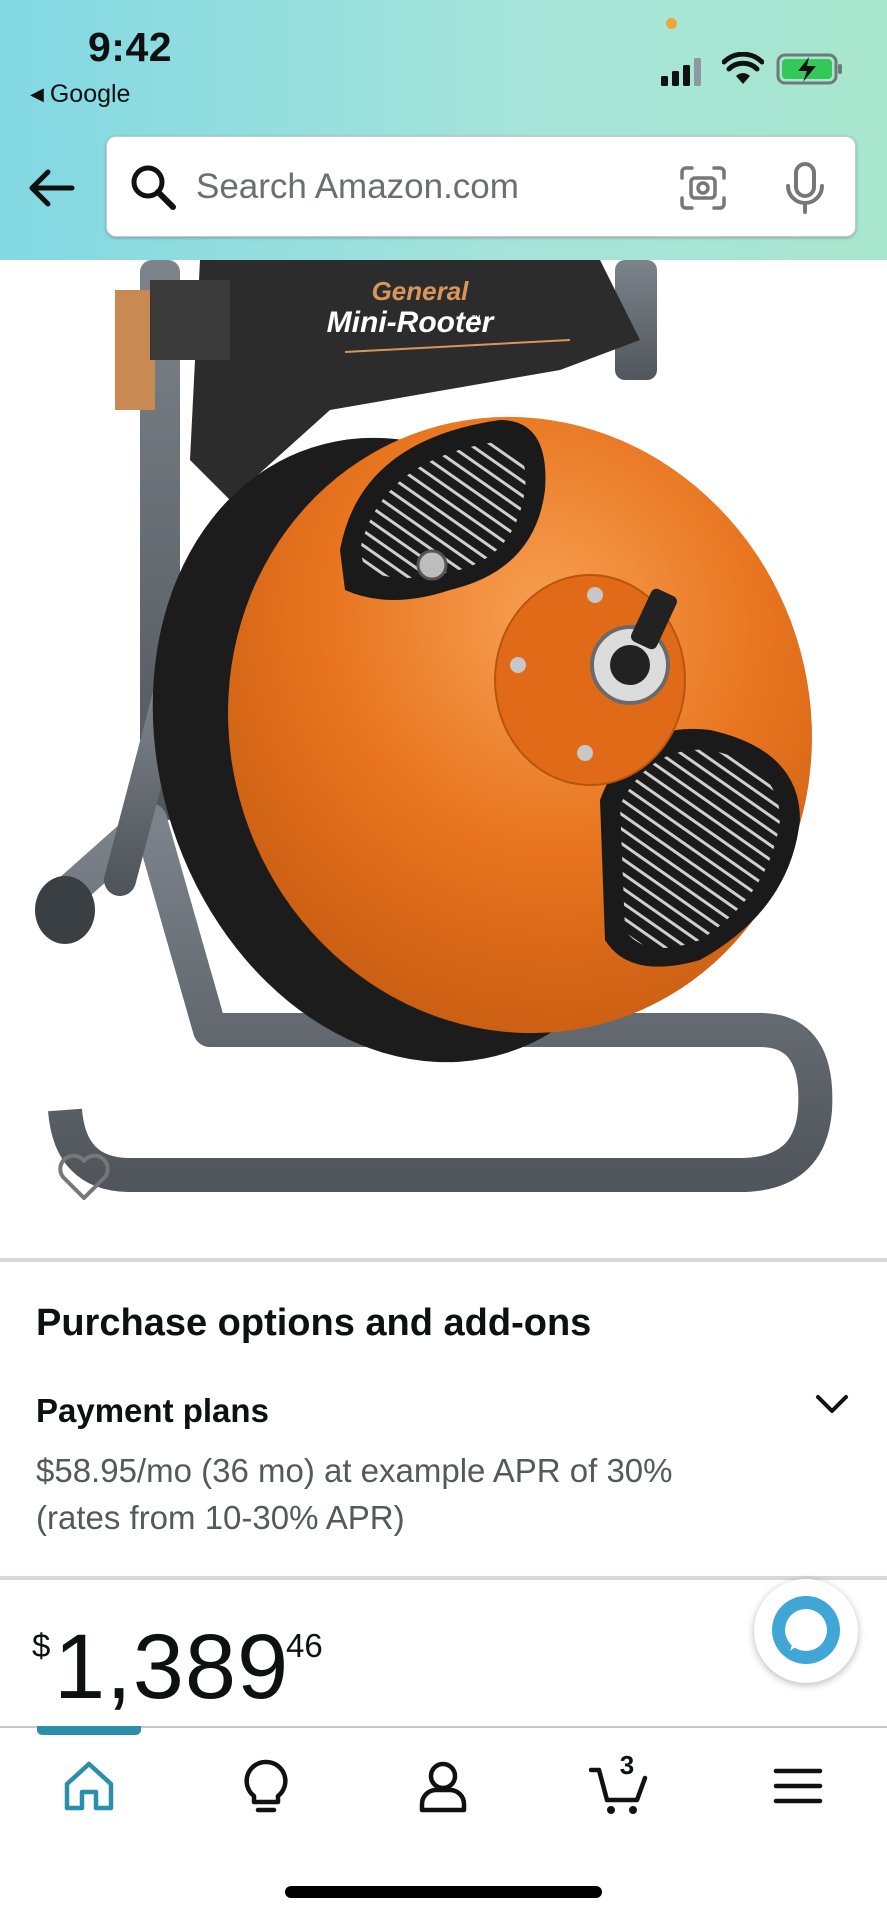 The width and height of the screenshot is (887, 1920). I want to click on search-icon, so click(153, 187).